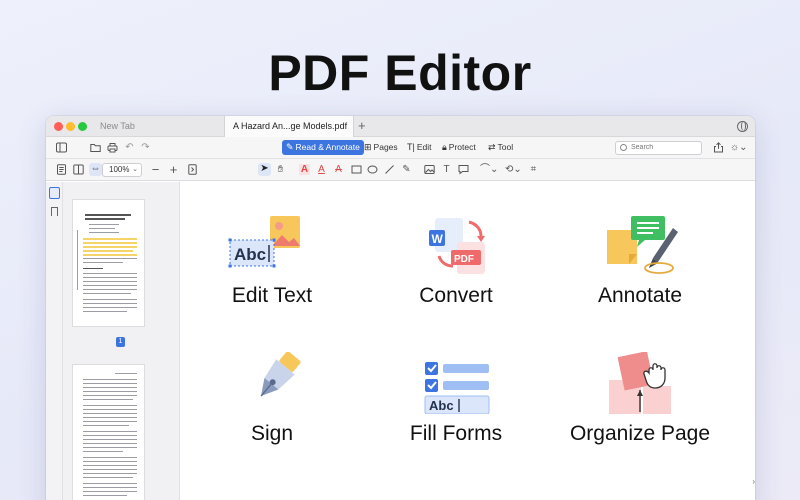 The width and height of the screenshot is (800, 500). I want to click on feature-label: Organize Page, so click(640, 433).